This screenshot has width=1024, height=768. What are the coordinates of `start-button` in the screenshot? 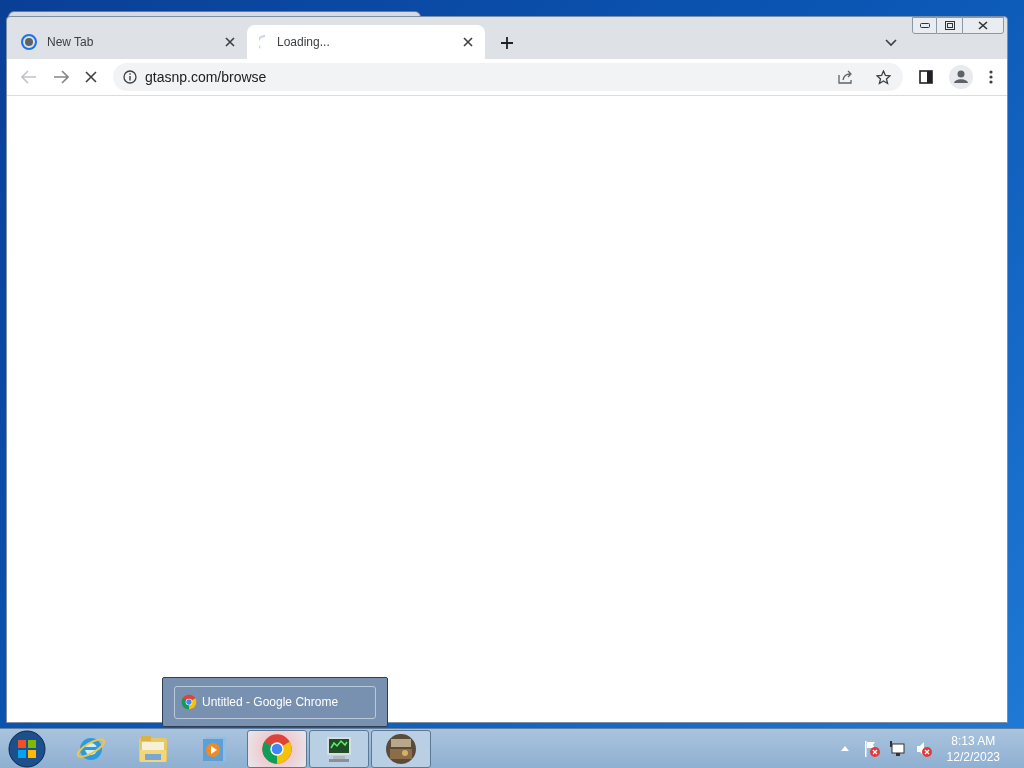 It's located at (27, 748).